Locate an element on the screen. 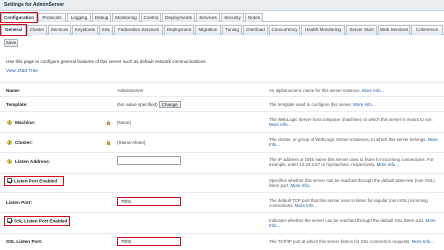  tab-cluster: Cluster is located at coordinates (37, 30).